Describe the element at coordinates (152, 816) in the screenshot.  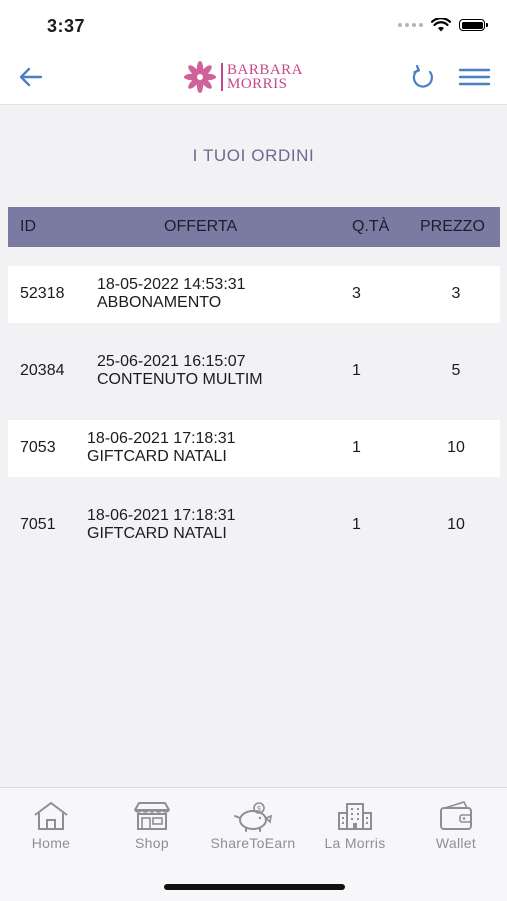
I see `shop-icon` at that location.